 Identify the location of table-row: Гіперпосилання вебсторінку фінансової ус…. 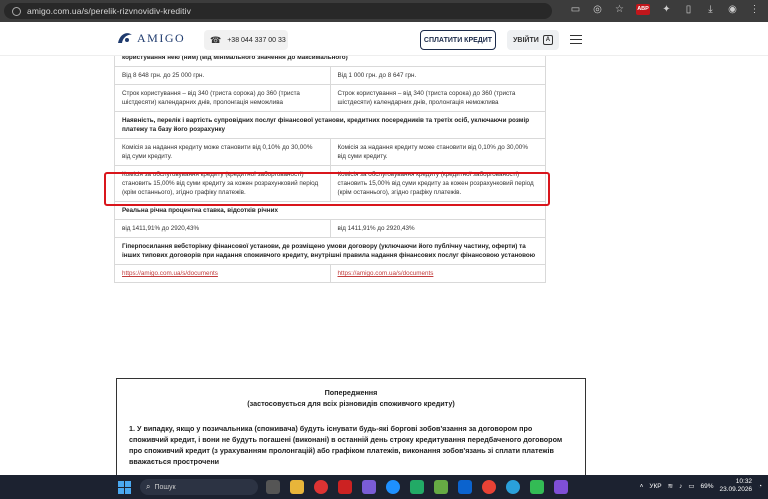
(330, 251).